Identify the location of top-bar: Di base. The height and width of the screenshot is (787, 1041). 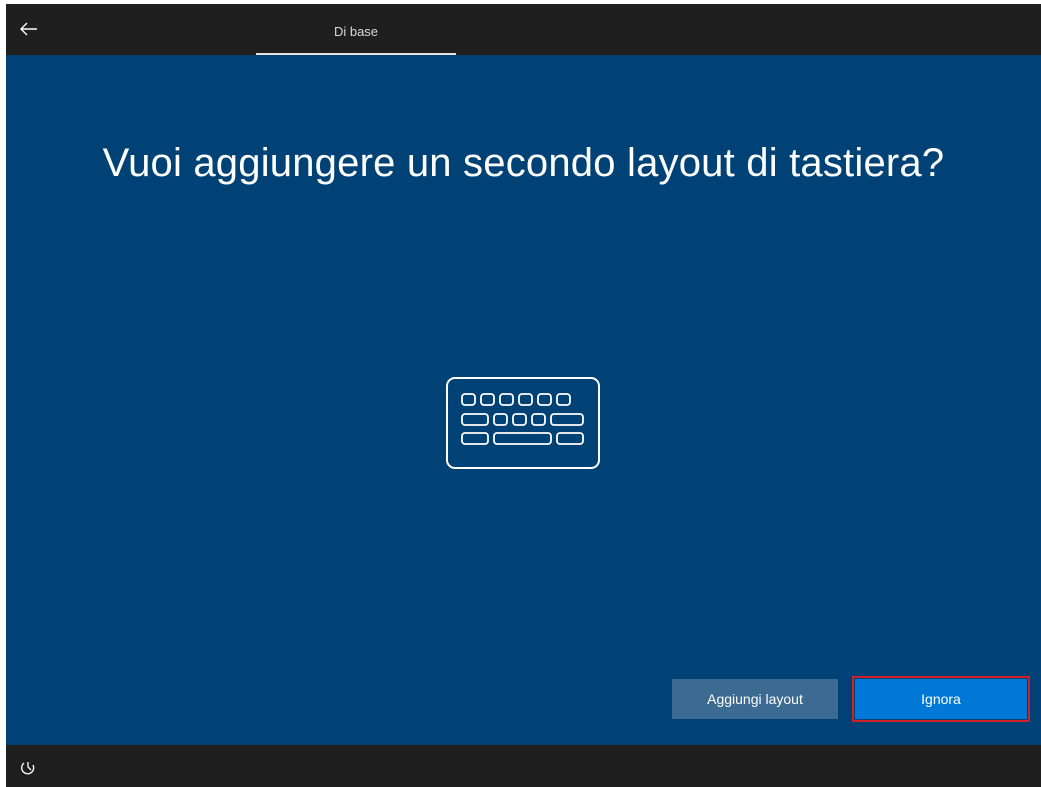
(523, 29).